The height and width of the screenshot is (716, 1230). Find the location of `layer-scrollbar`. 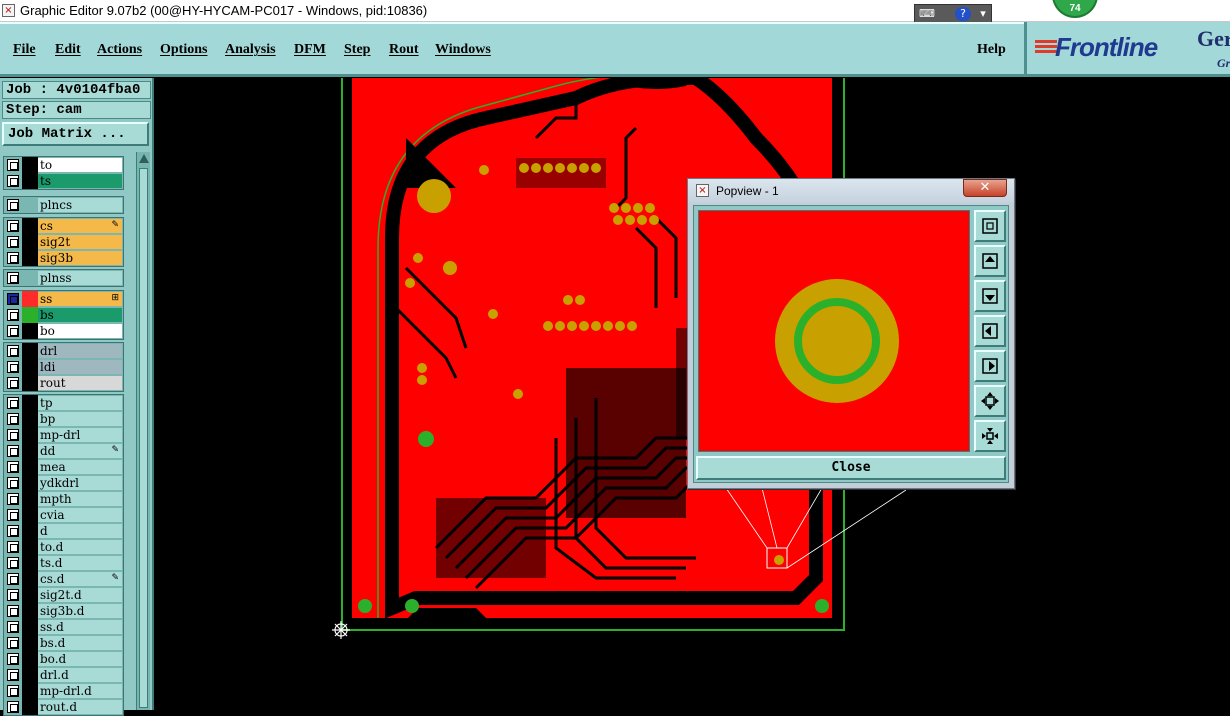

layer-scrollbar is located at coordinates (143, 431).